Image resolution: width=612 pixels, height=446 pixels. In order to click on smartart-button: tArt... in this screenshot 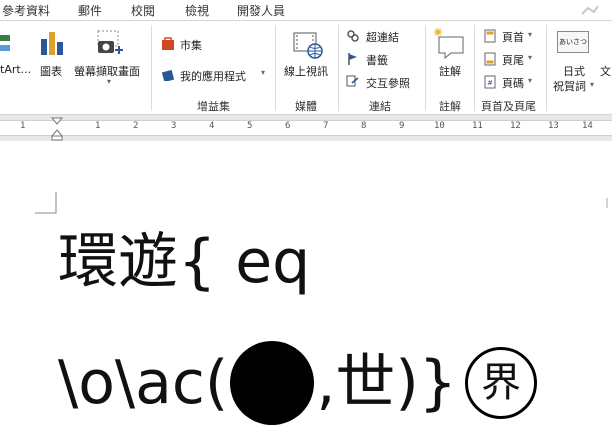, I will do `click(15, 69)`.